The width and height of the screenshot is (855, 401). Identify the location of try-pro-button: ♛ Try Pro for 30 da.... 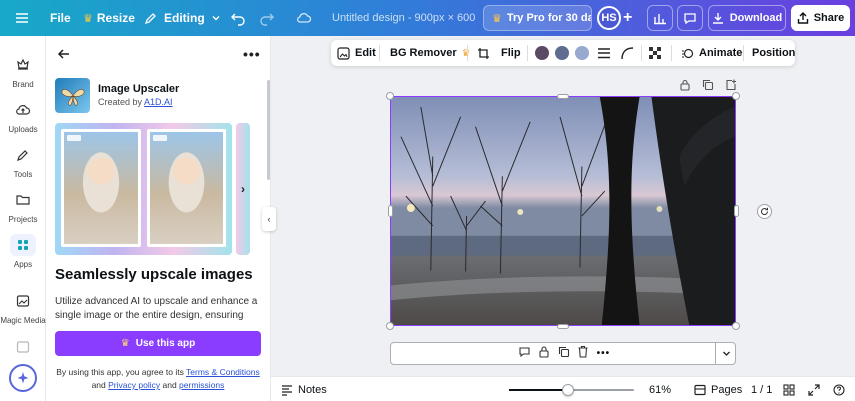
(537, 18).